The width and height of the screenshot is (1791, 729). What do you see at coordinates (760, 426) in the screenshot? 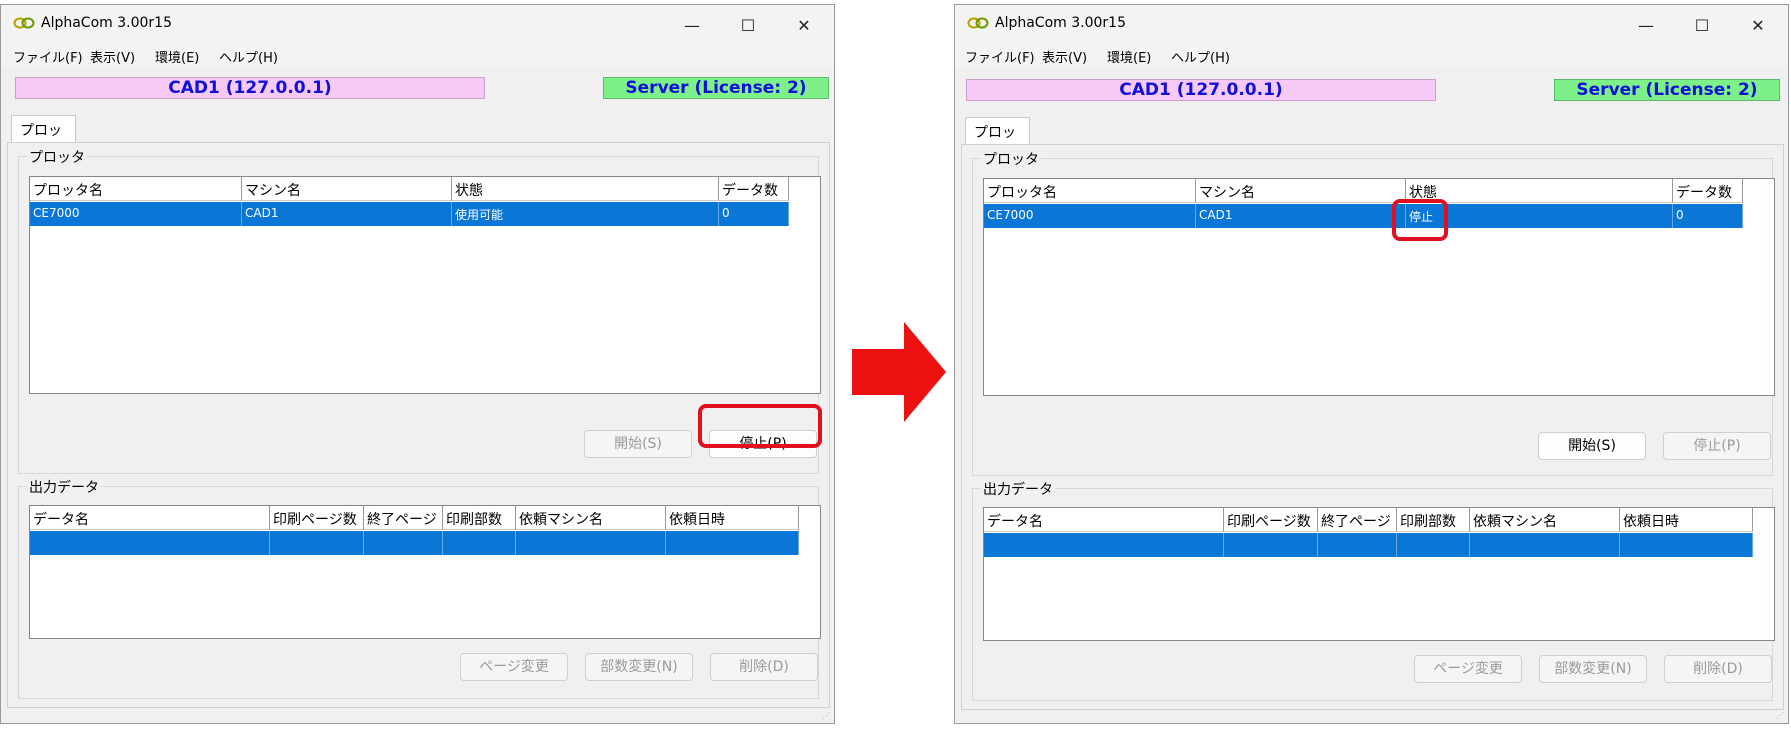
I see `highlight-stop-button` at bounding box center [760, 426].